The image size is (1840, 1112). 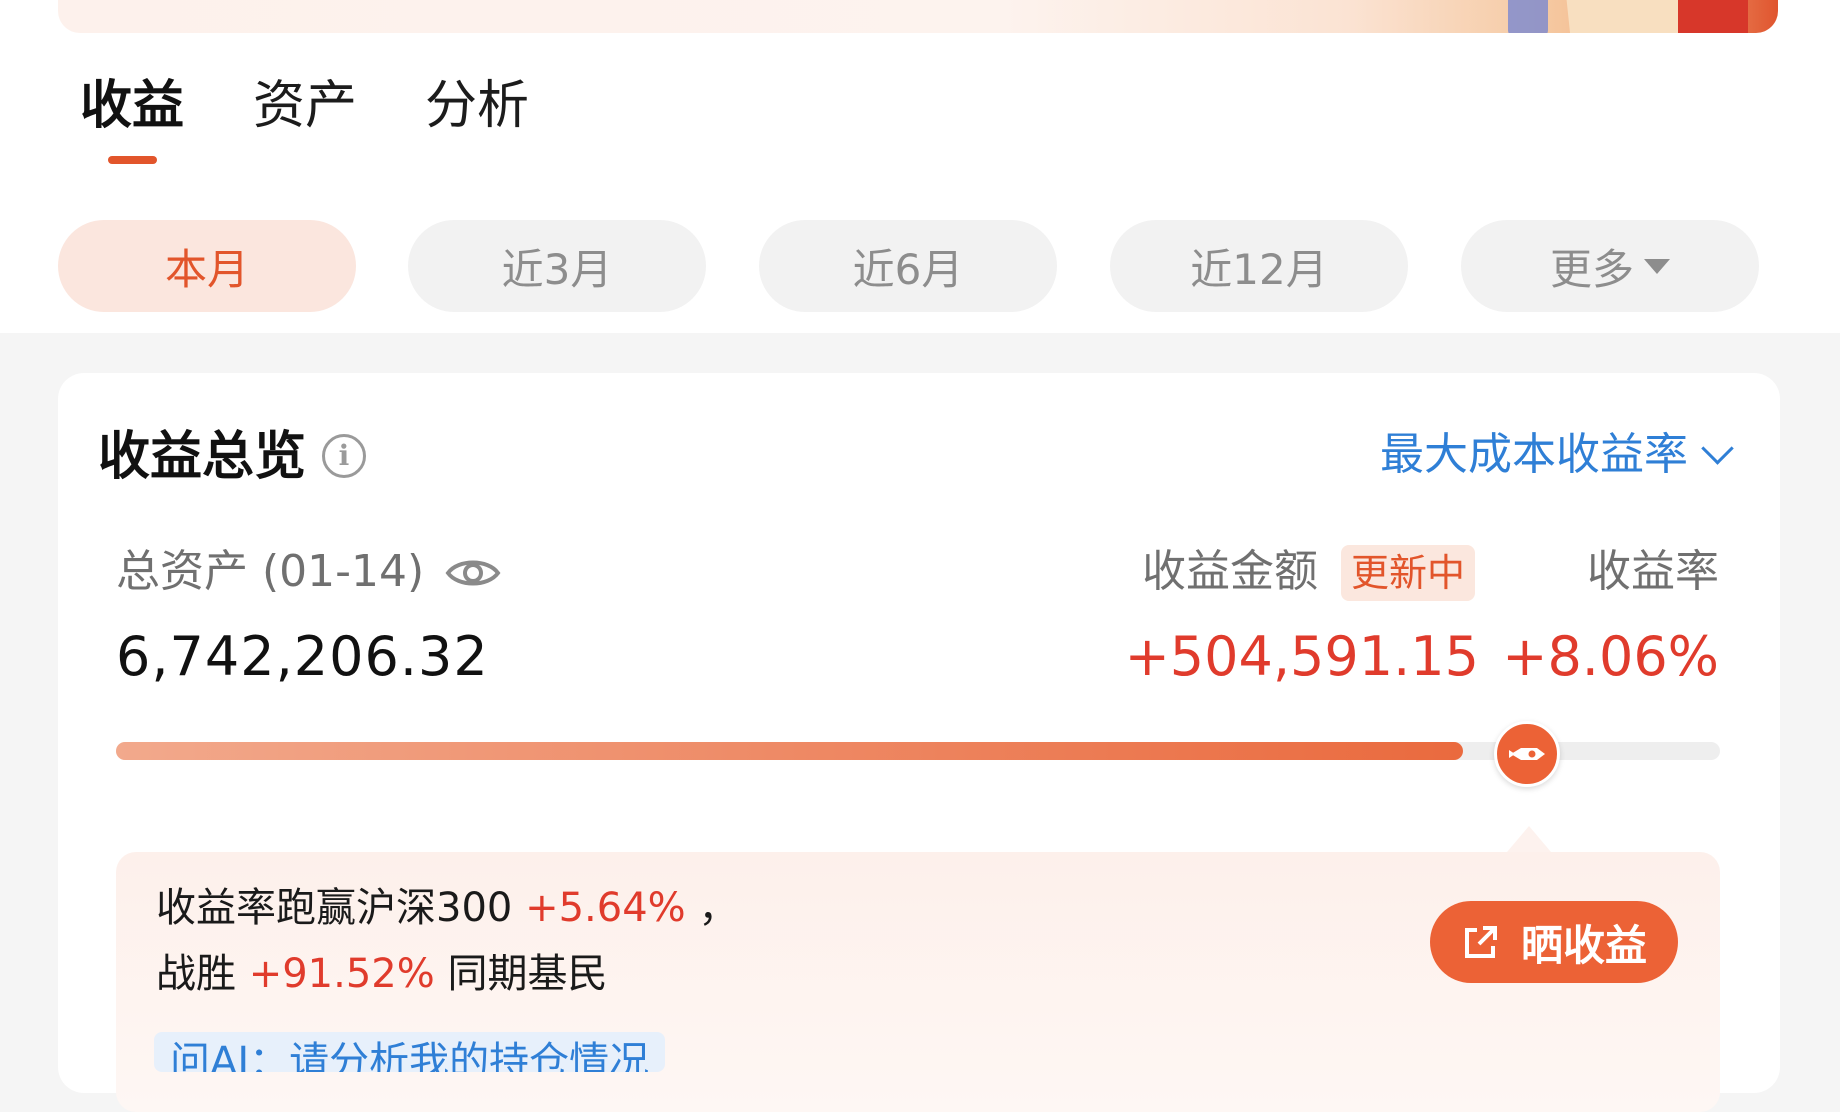 What do you see at coordinates (1408, 573) in the screenshot?
I see `status-badge: 更新中` at bounding box center [1408, 573].